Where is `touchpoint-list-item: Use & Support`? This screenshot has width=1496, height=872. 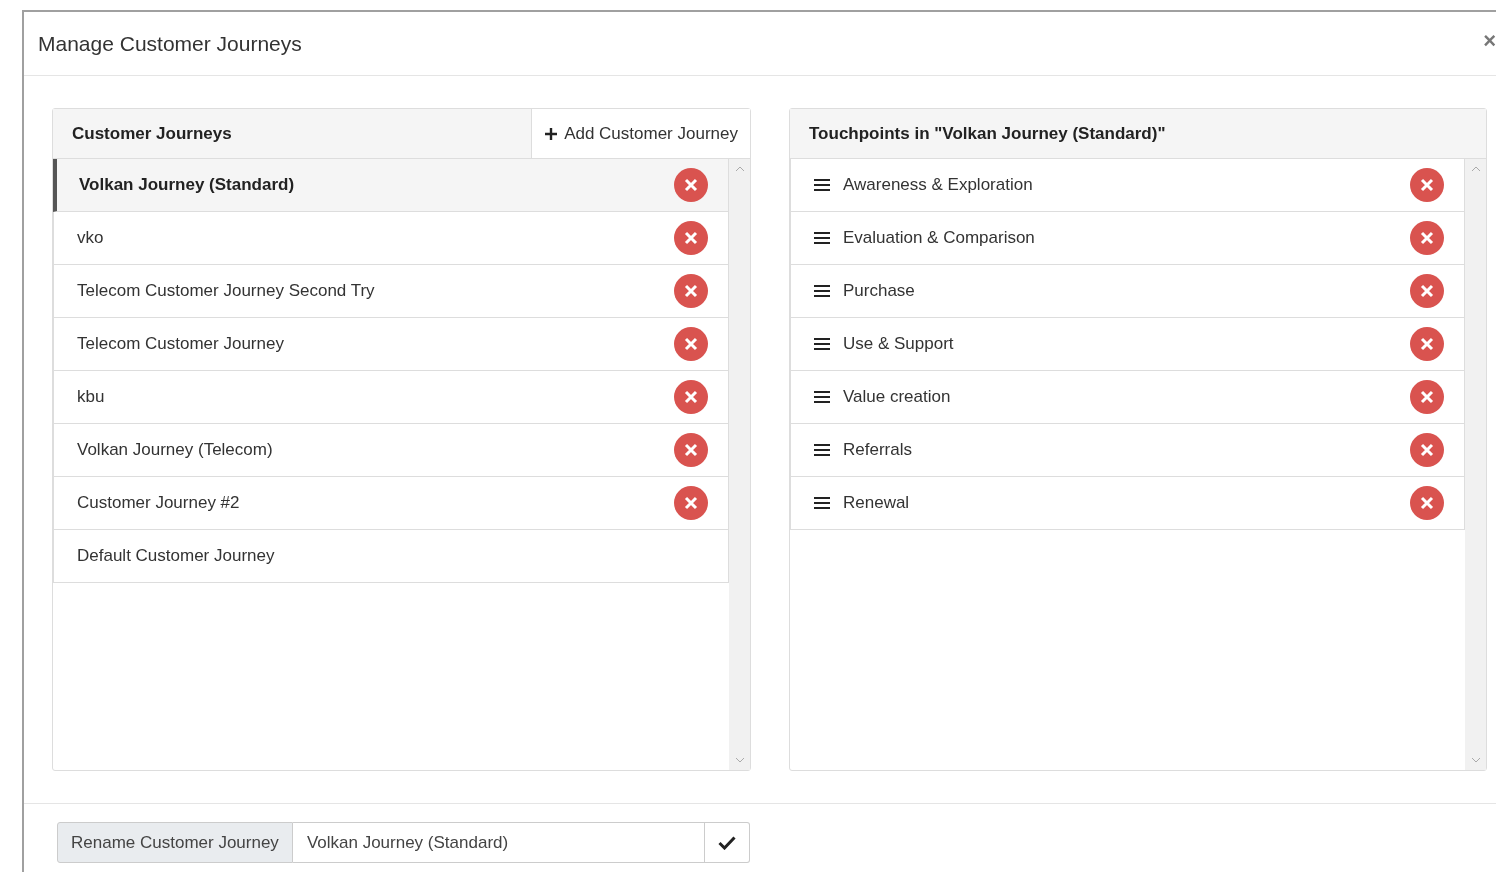
touchpoint-list-item: Use & Support is located at coordinates (1127, 344).